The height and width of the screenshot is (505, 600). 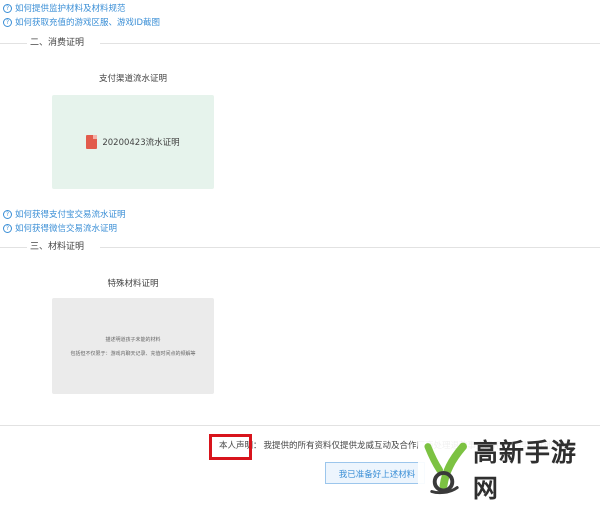 I want to click on watermark: 高新手游网, so click(x=509, y=470).